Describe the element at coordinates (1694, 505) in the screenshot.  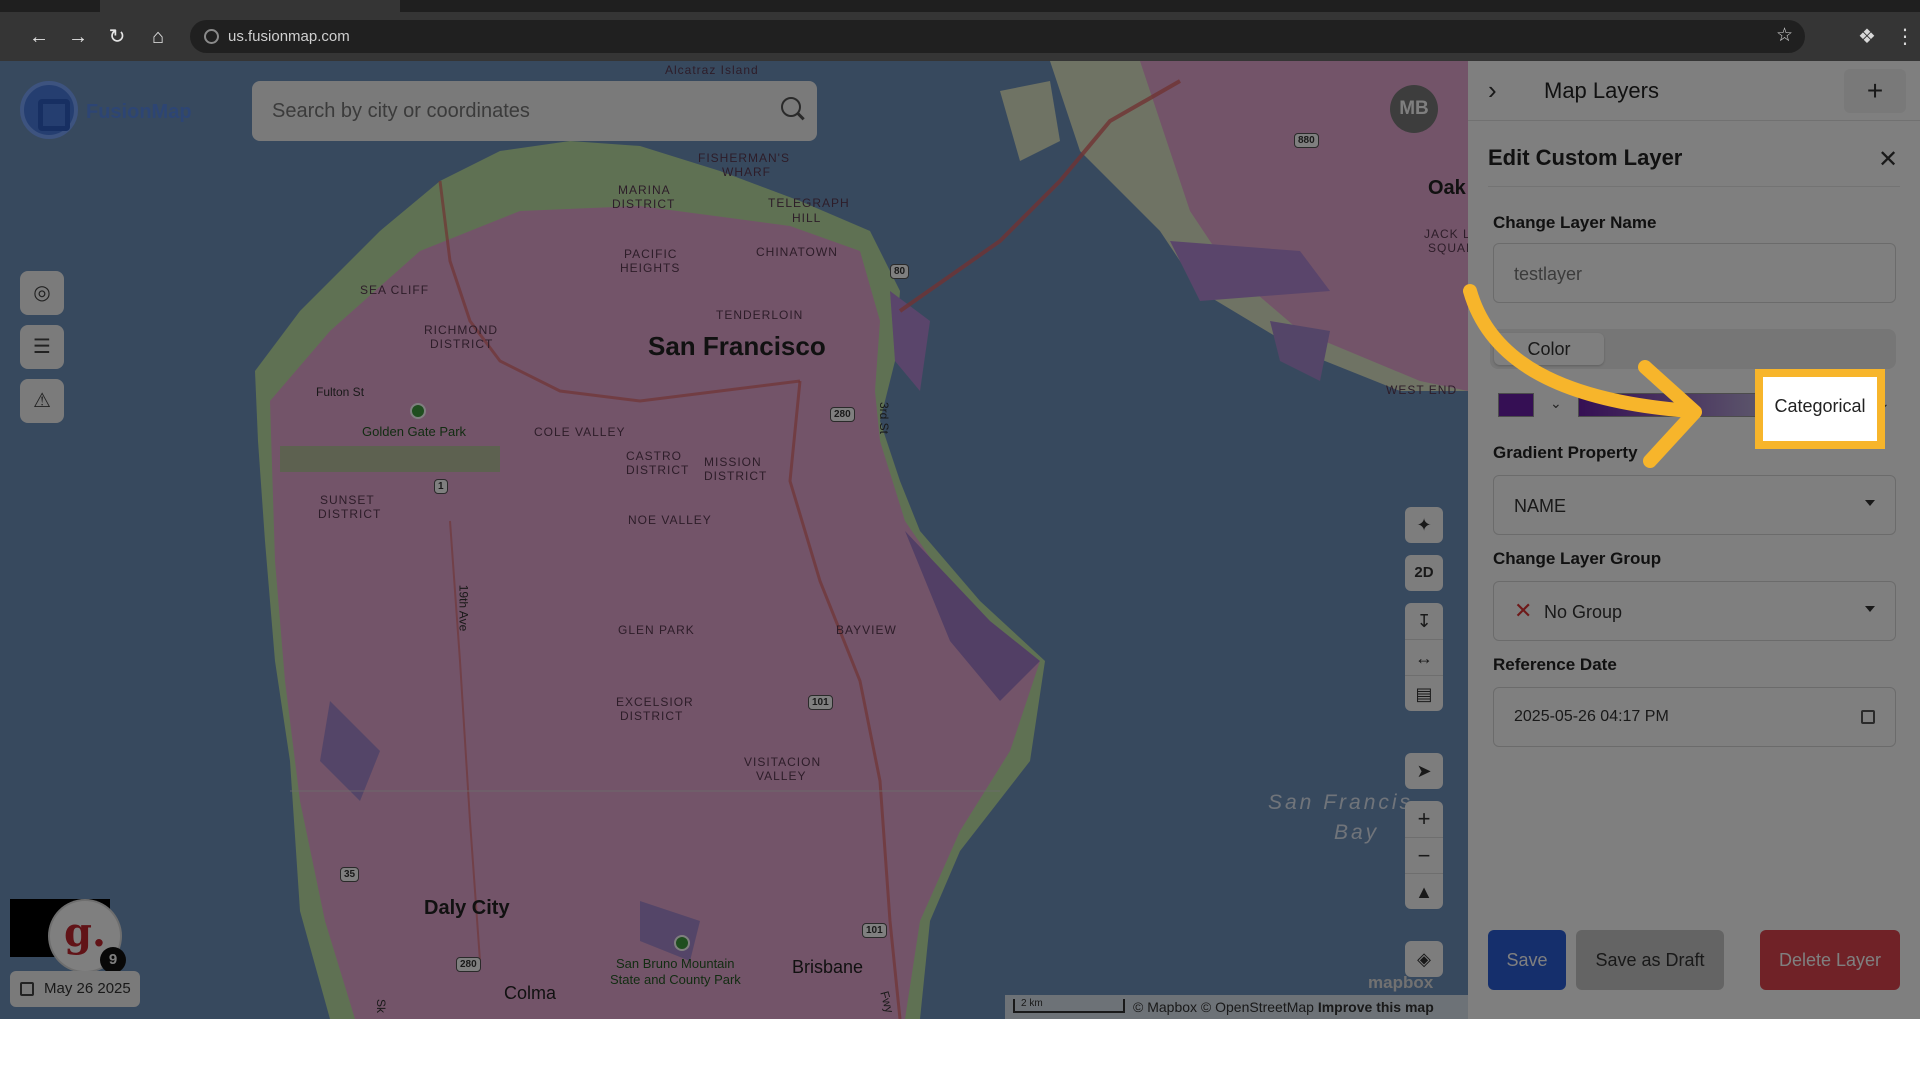
I see `gradient-property-select: NAME` at that location.